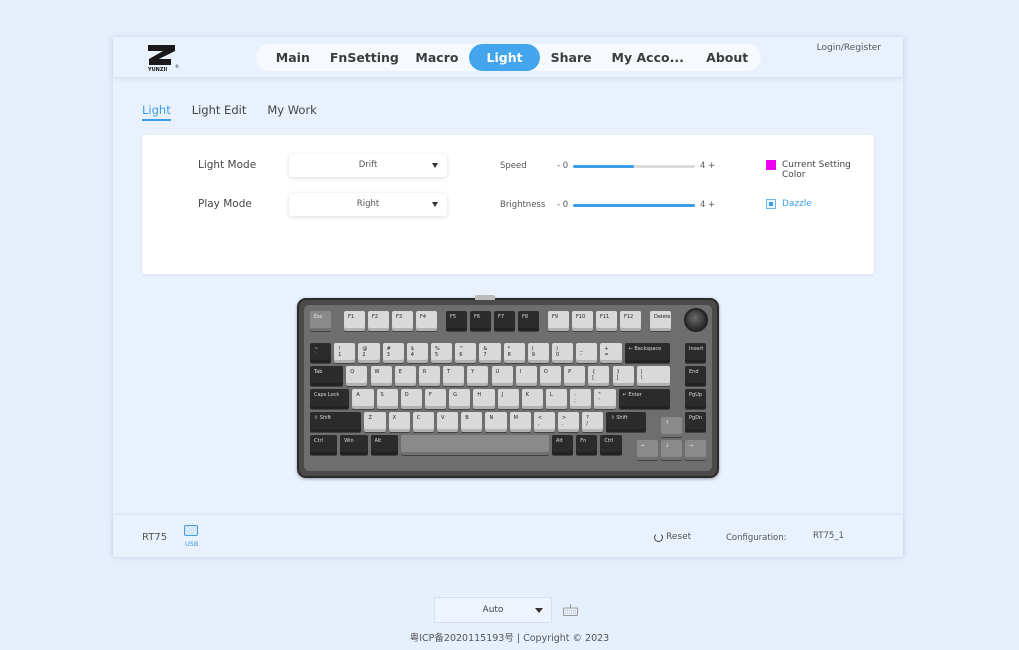 This screenshot has height=650, width=1019. I want to click on key-: ↓, so click(672, 450).